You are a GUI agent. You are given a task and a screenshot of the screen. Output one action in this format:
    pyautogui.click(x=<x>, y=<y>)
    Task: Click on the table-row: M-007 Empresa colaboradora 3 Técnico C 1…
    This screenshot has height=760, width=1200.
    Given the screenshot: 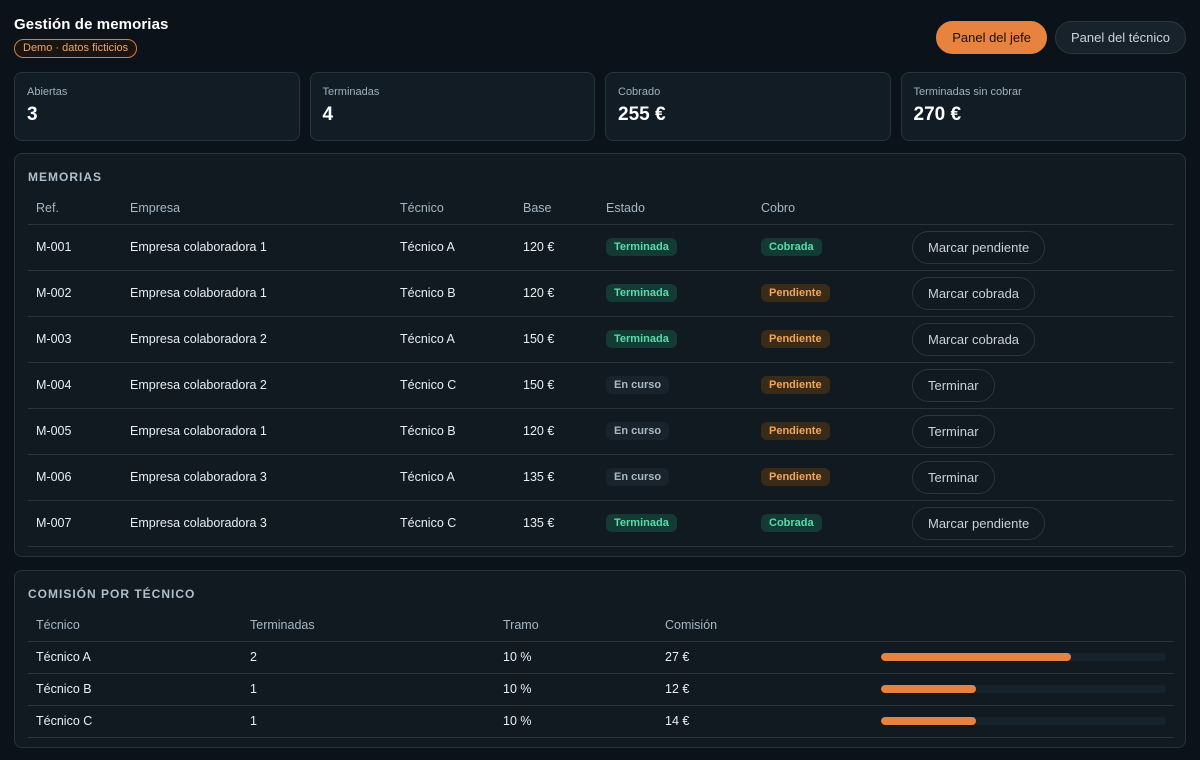 What is the action you would take?
    pyautogui.click(x=601, y=523)
    